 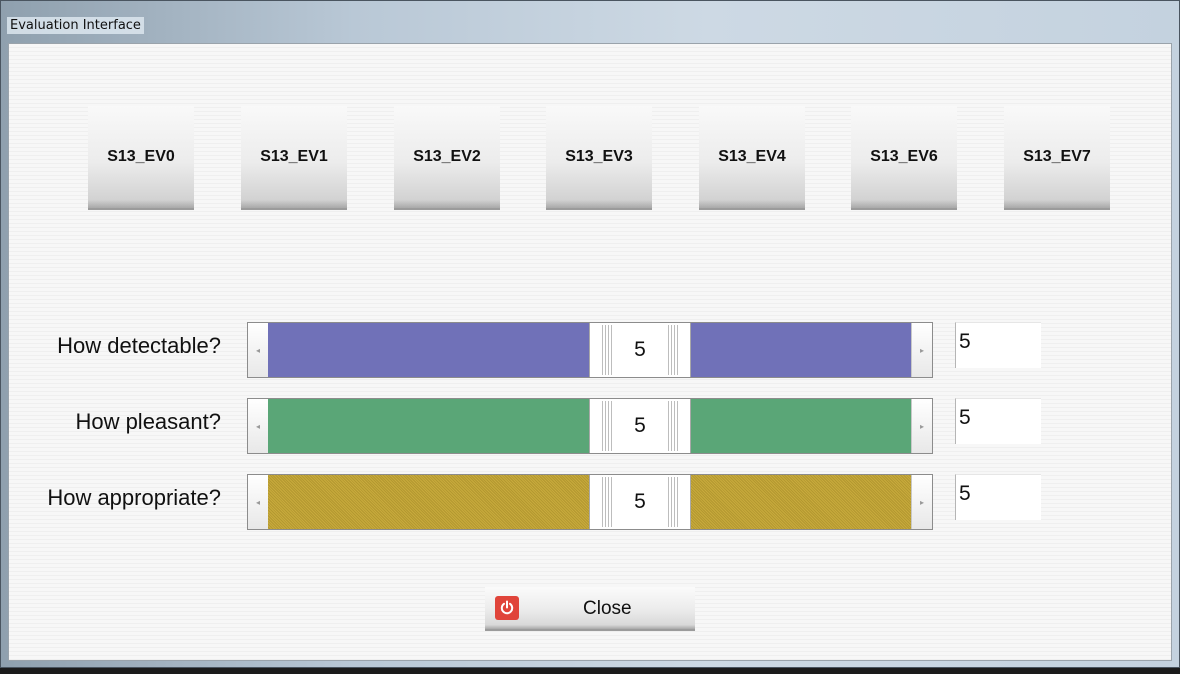 What do you see at coordinates (998, 421) in the screenshot?
I see `pleasant-value-field: 5` at bounding box center [998, 421].